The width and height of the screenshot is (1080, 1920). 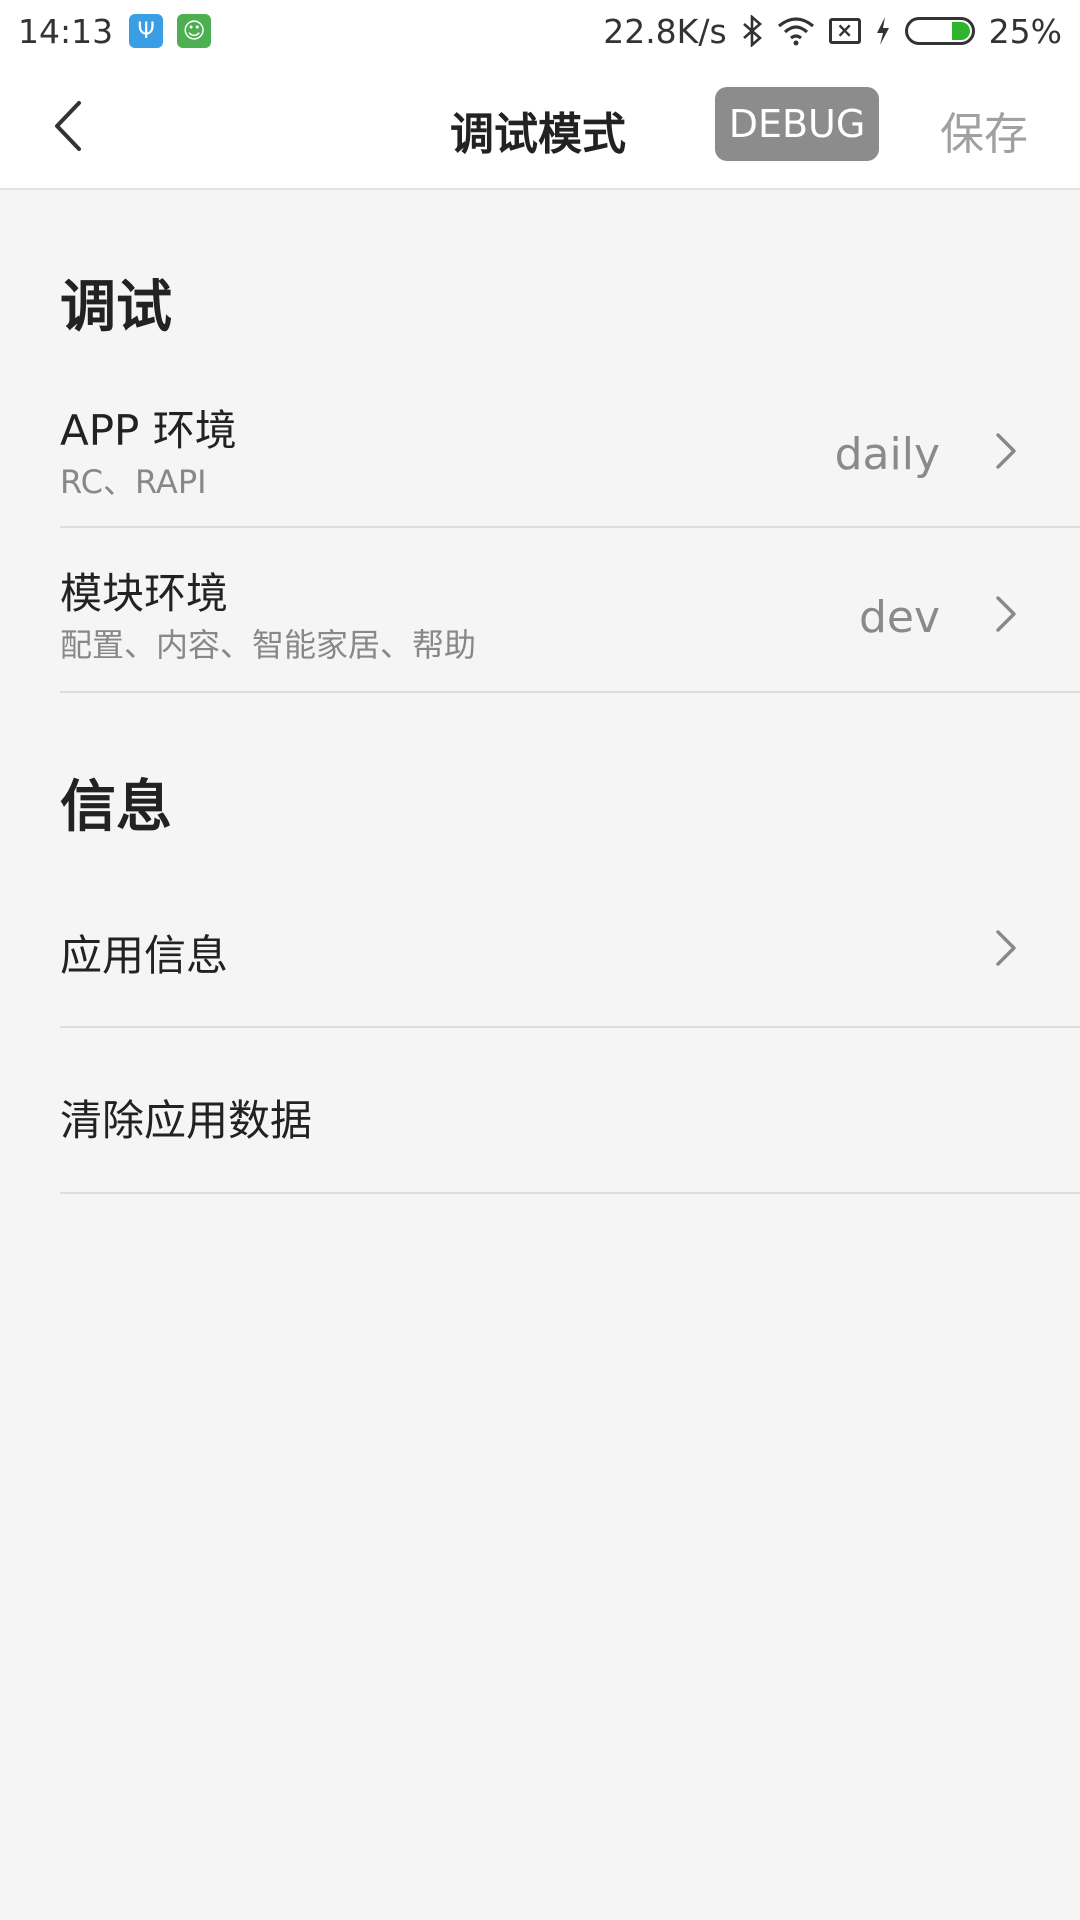 What do you see at coordinates (570, 945) in the screenshot?
I see `list-item-app-info: 应用信息` at bounding box center [570, 945].